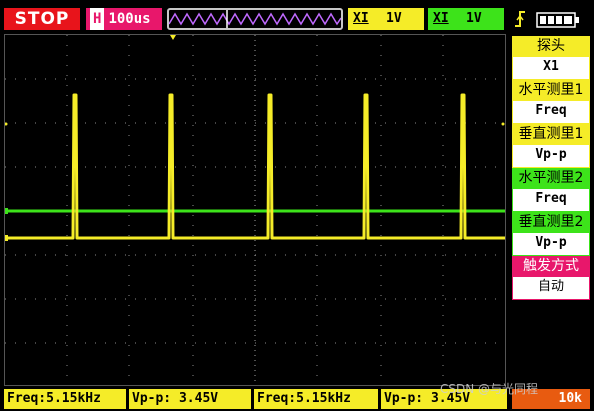 The width and height of the screenshot is (594, 411). What do you see at coordinates (489, 389) in the screenshot?
I see `watermark: CSDN @与光同程` at bounding box center [489, 389].